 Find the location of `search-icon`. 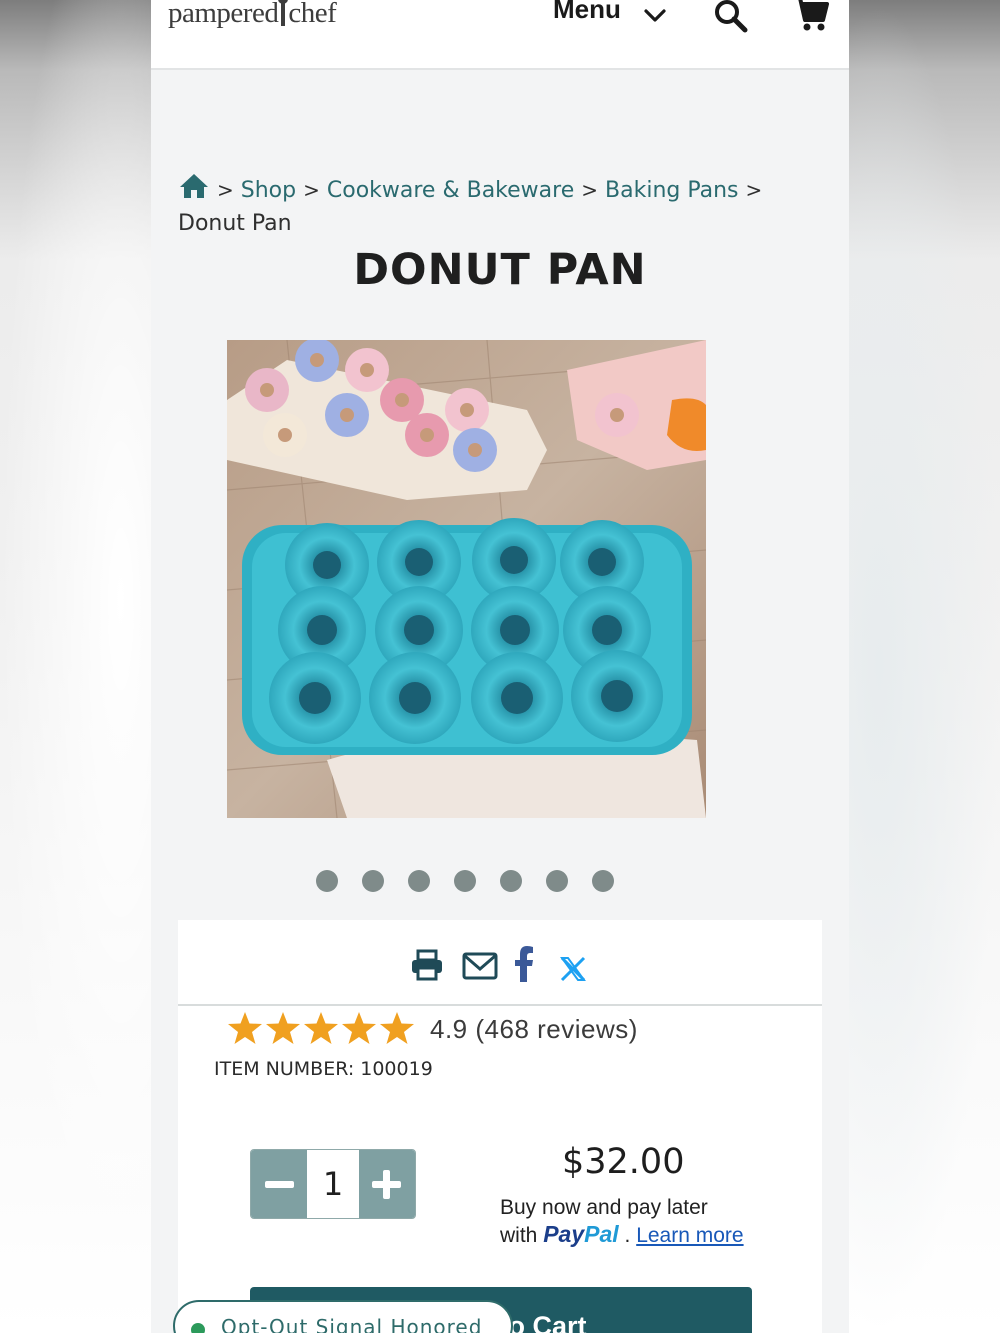

search-icon is located at coordinates (731, 17).